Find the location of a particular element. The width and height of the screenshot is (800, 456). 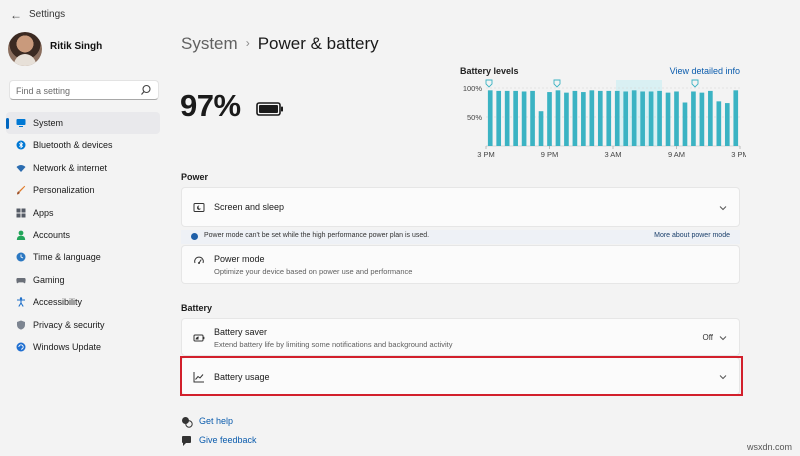

sidebar-item-label: Bluetooth & devices is located at coordinates (73, 145).